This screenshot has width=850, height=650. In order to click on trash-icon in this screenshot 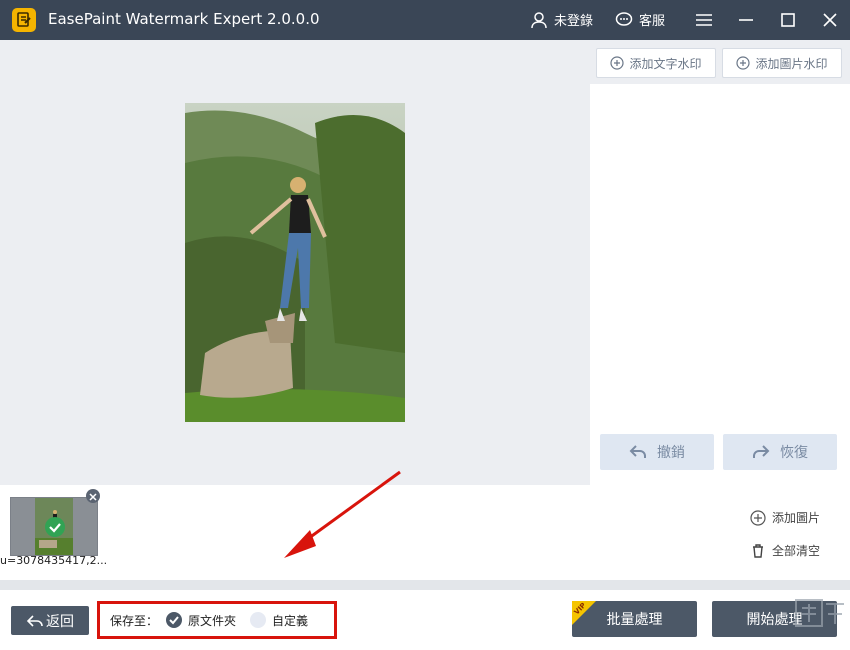, I will do `click(758, 550)`.